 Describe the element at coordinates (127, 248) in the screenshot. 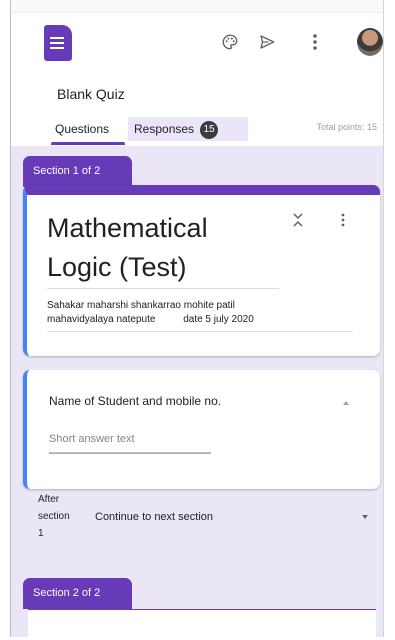

I see `section-title: Mathematical Logic (Test)` at that location.